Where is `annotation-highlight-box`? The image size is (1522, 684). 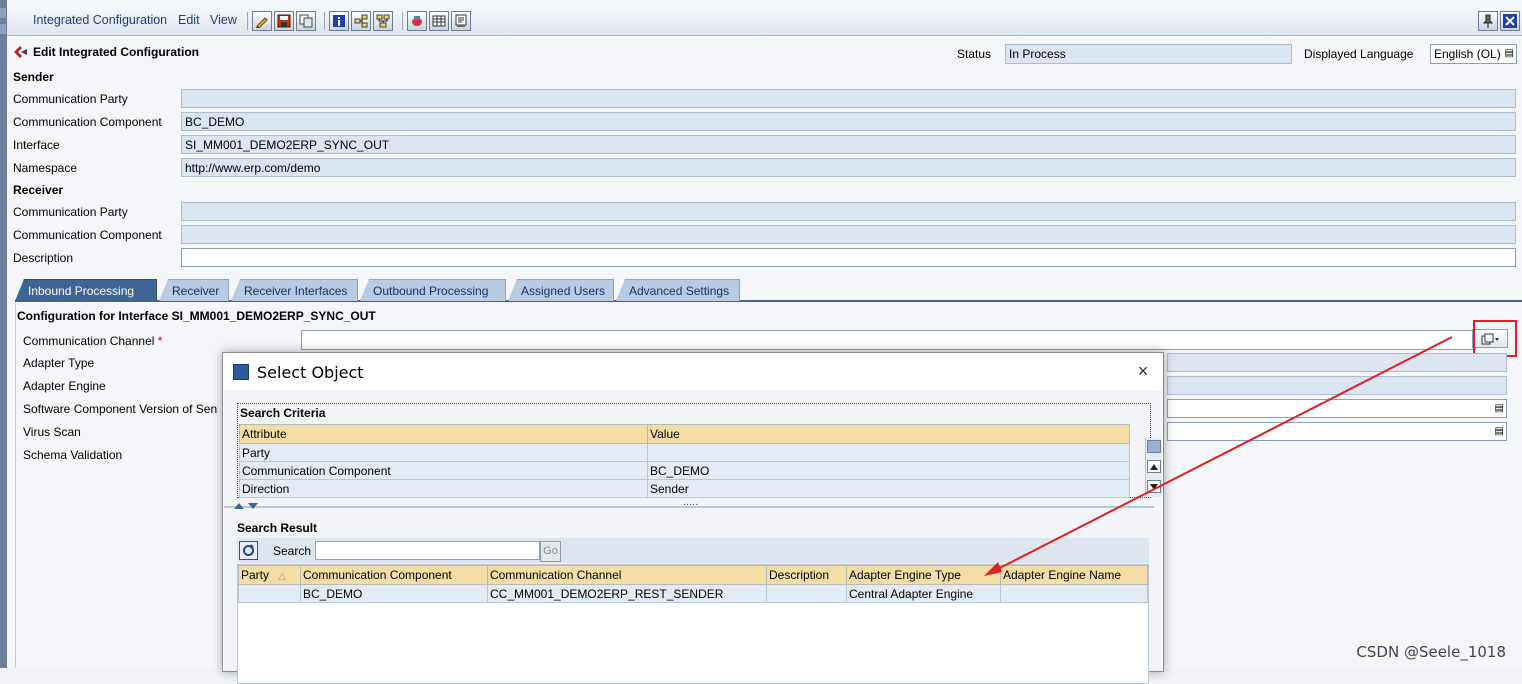
annotation-highlight-box is located at coordinates (1495, 338).